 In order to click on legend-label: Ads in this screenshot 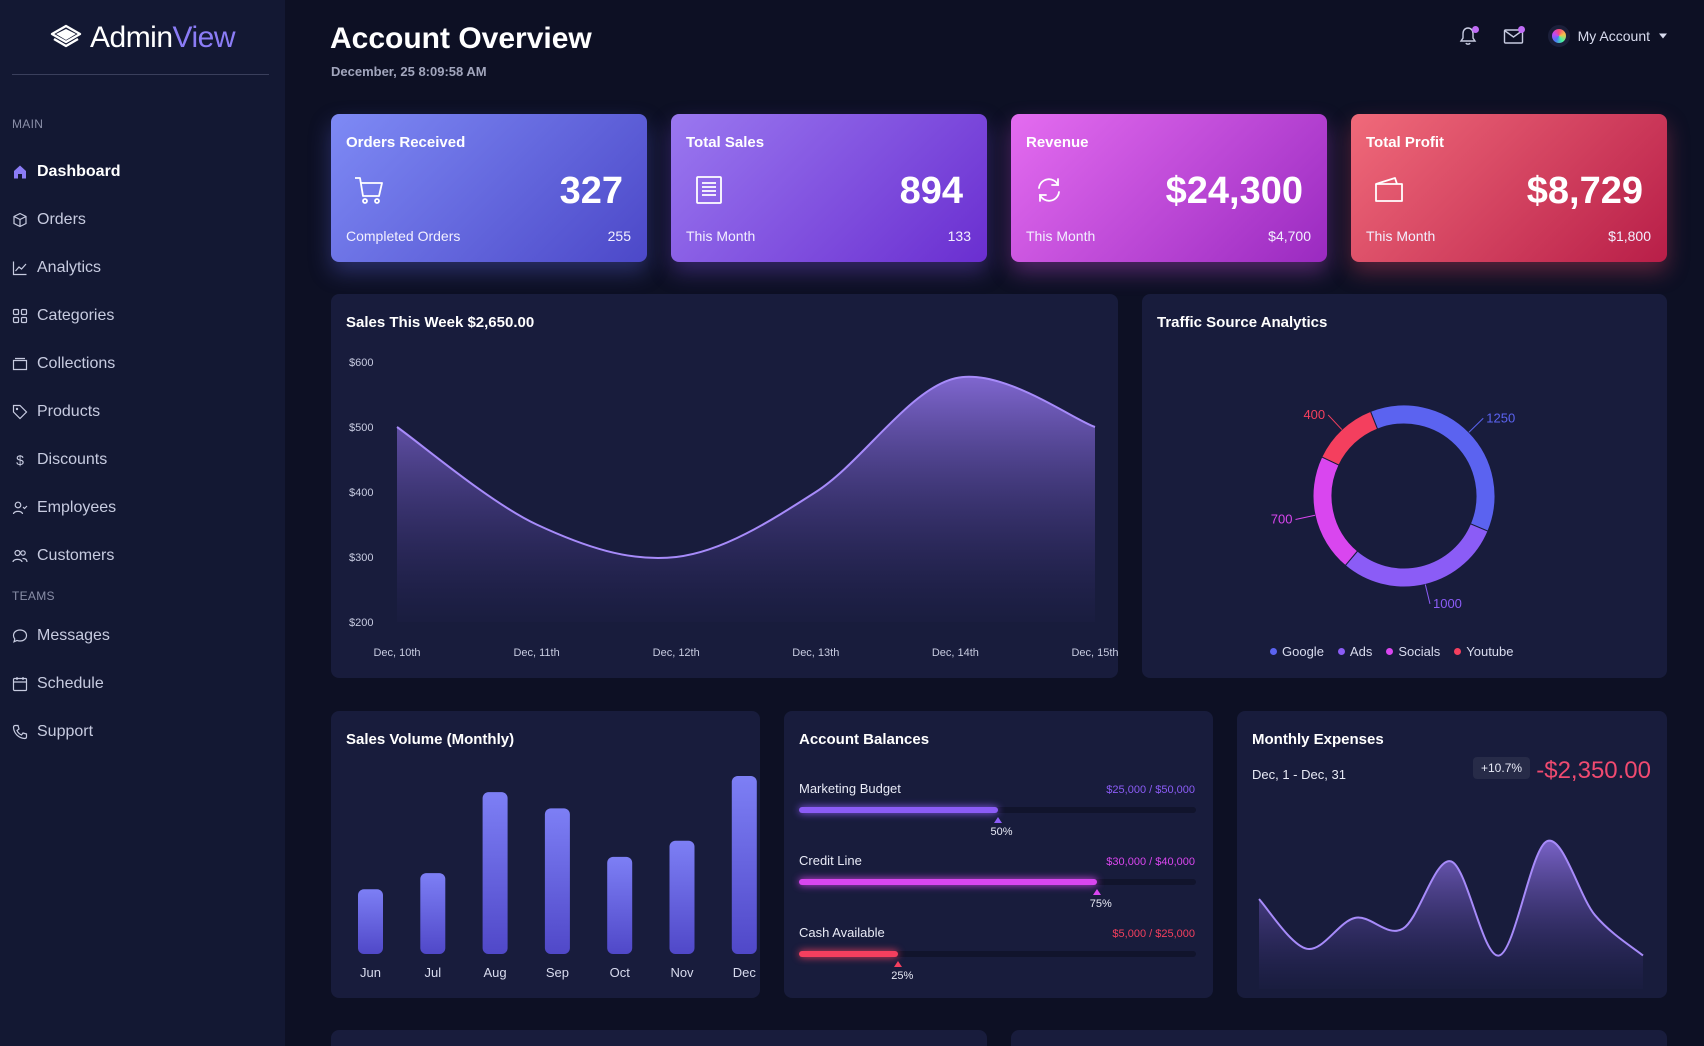, I will do `click(1361, 651)`.